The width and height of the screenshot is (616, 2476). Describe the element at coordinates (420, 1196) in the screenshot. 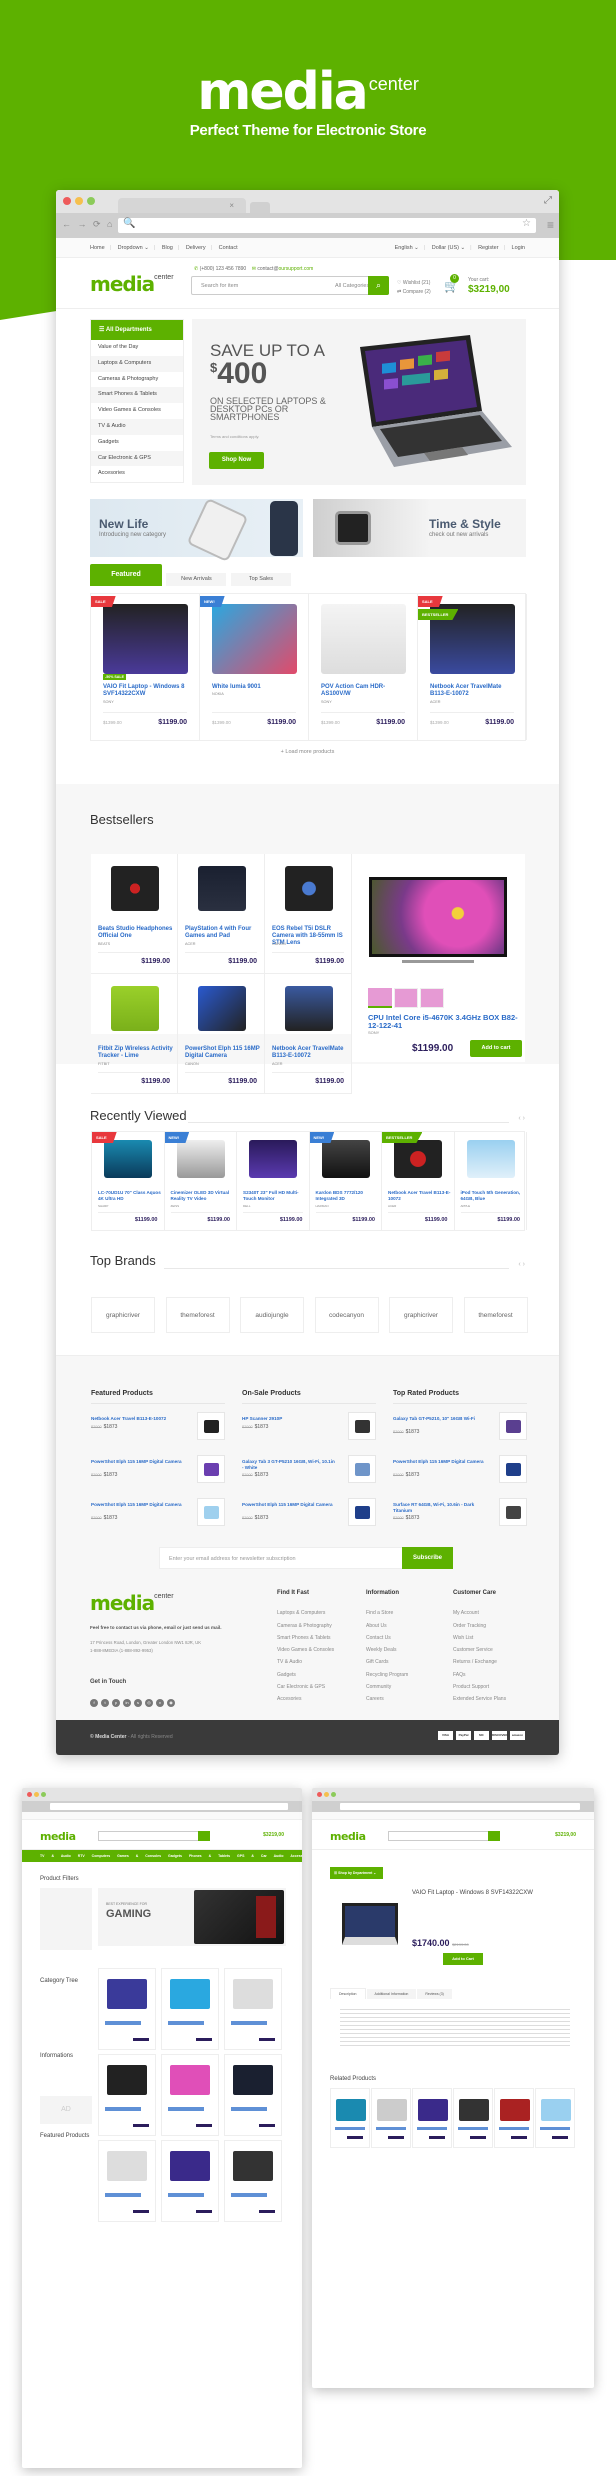

I see `product-name: Netbook Acer Travel B113-E-10072` at that location.